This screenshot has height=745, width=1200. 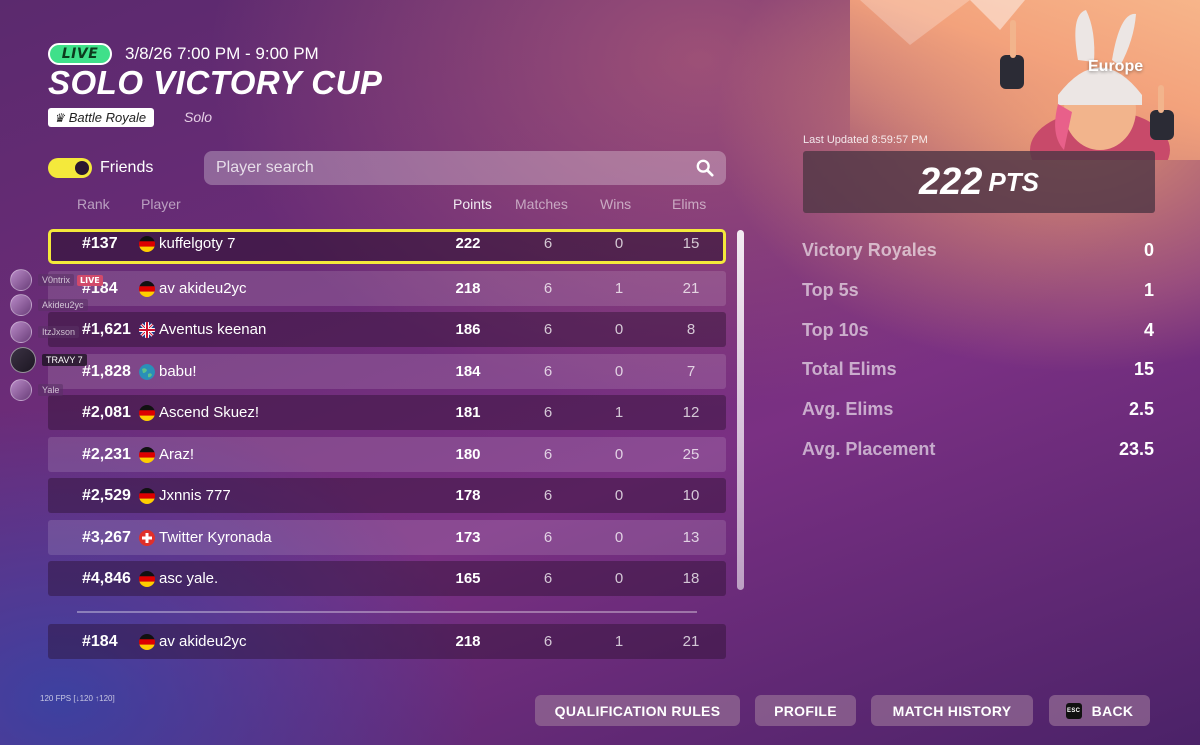 What do you see at coordinates (387, 329) in the screenshot?
I see `table-row: #1,621 Aventus keenan 186 6 0 8` at bounding box center [387, 329].